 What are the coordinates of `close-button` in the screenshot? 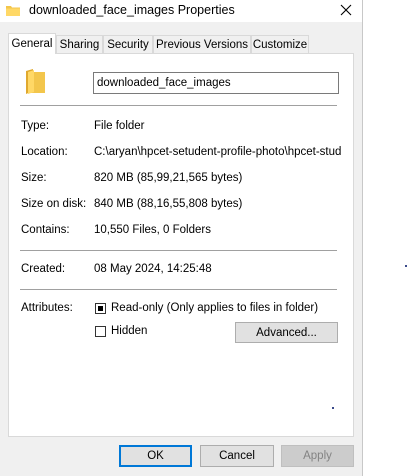 It's located at (346, 10).